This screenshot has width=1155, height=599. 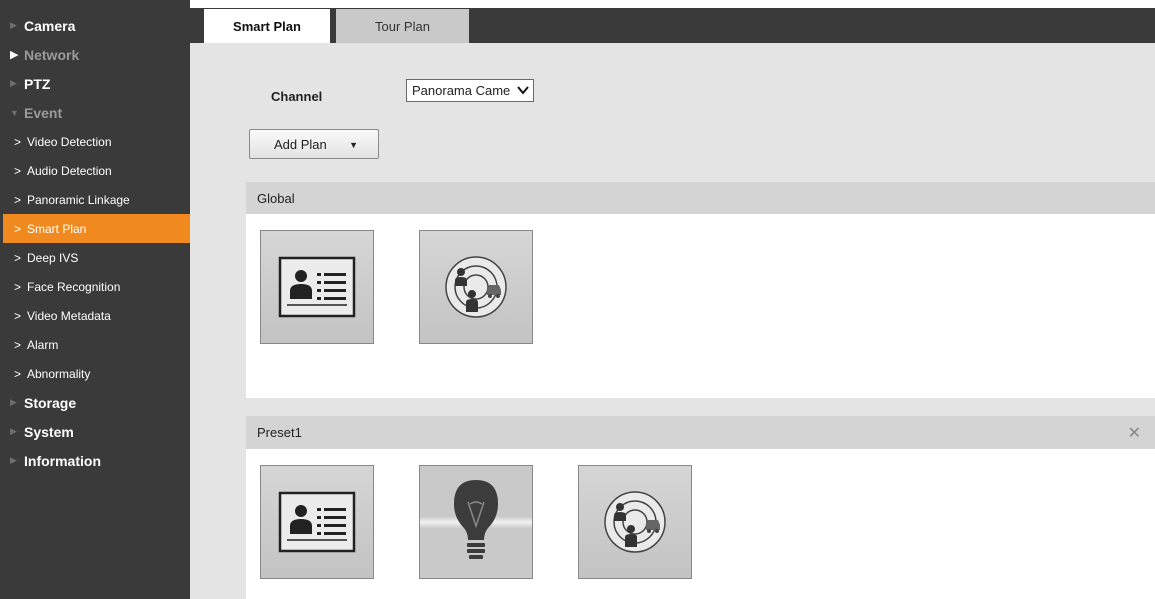 What do you see at coordinates (96, 228) in the screenshot?
I see `sidebar-item-smart-plan: > Smart Plan` at bounding box center [96, 228].